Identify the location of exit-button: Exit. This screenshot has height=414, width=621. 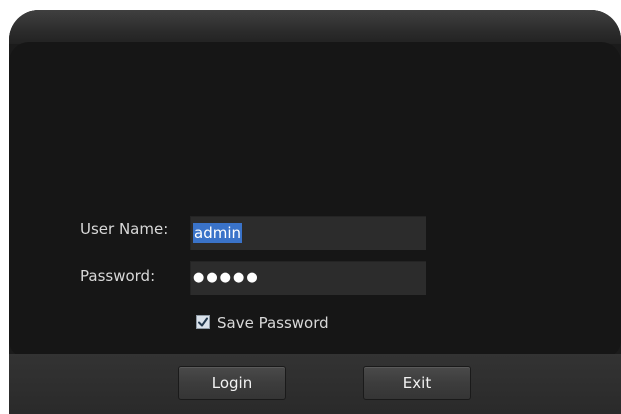
(417, 383).